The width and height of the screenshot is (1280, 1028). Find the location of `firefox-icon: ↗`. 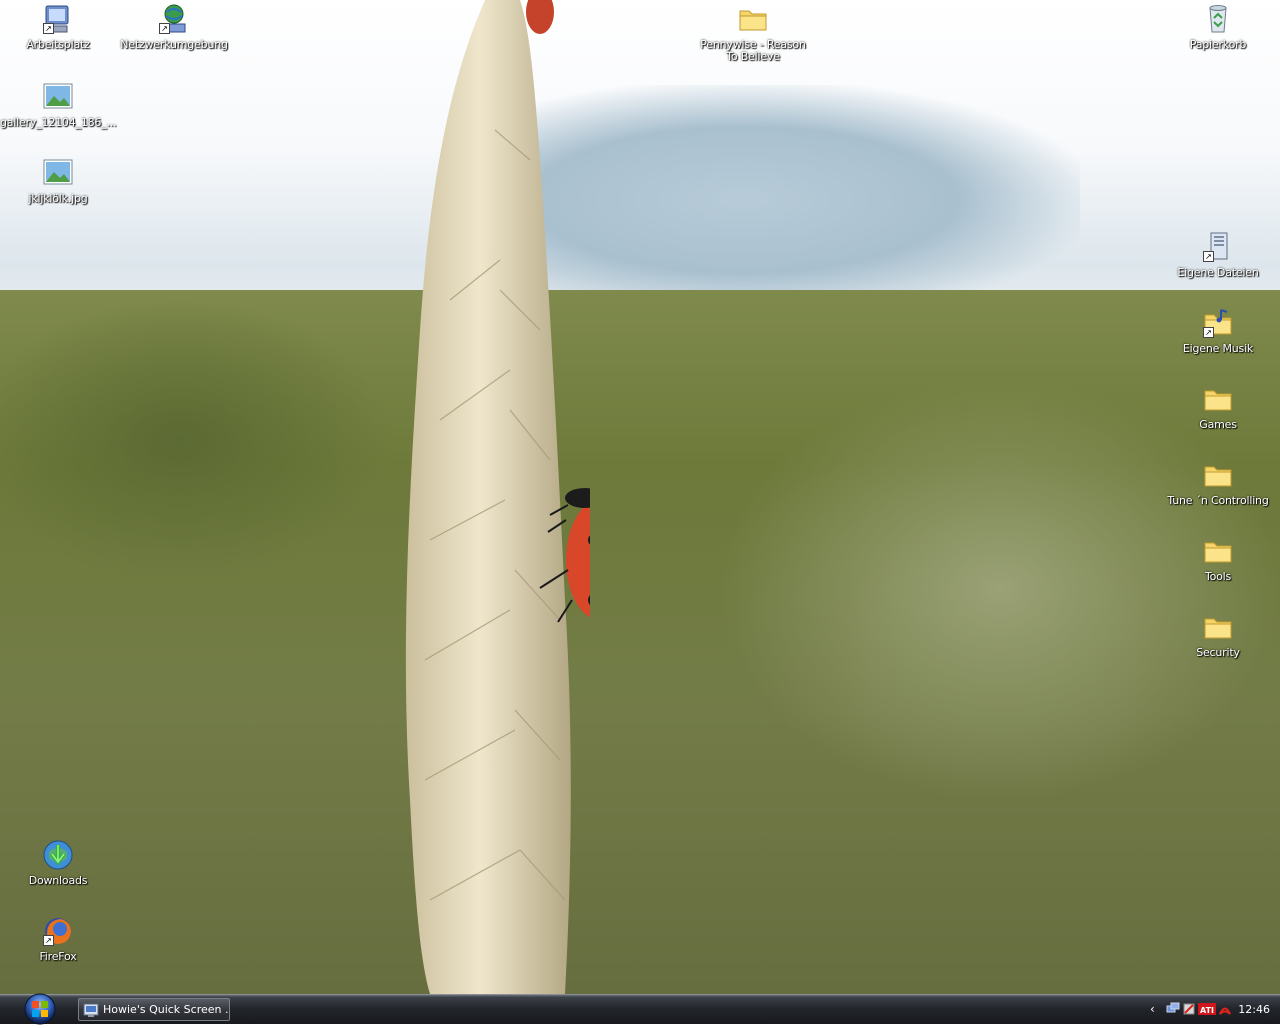

firefox-icon: ↗ is located at coordinates (58, 931).